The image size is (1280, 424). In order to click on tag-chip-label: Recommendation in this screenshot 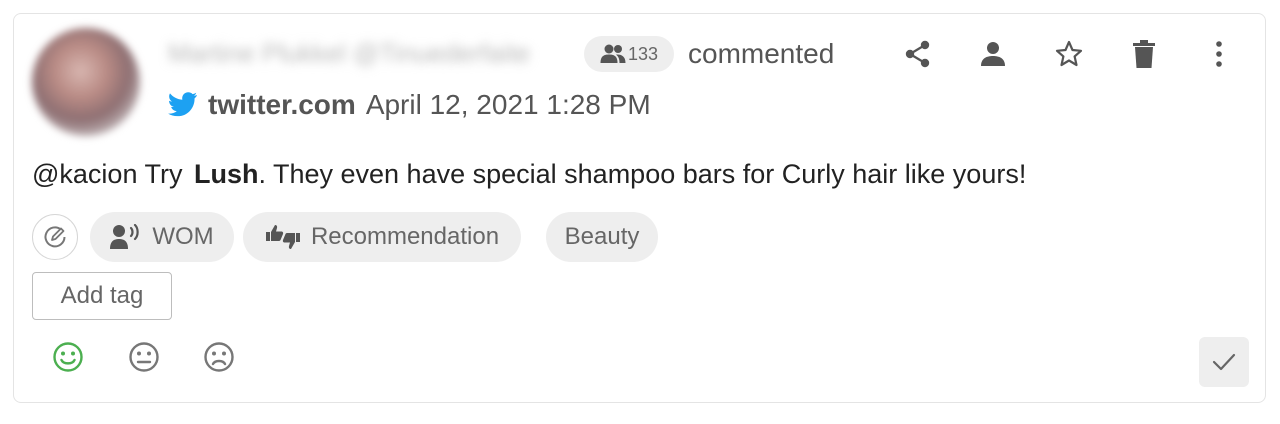, I will do `click(405, 236)`.